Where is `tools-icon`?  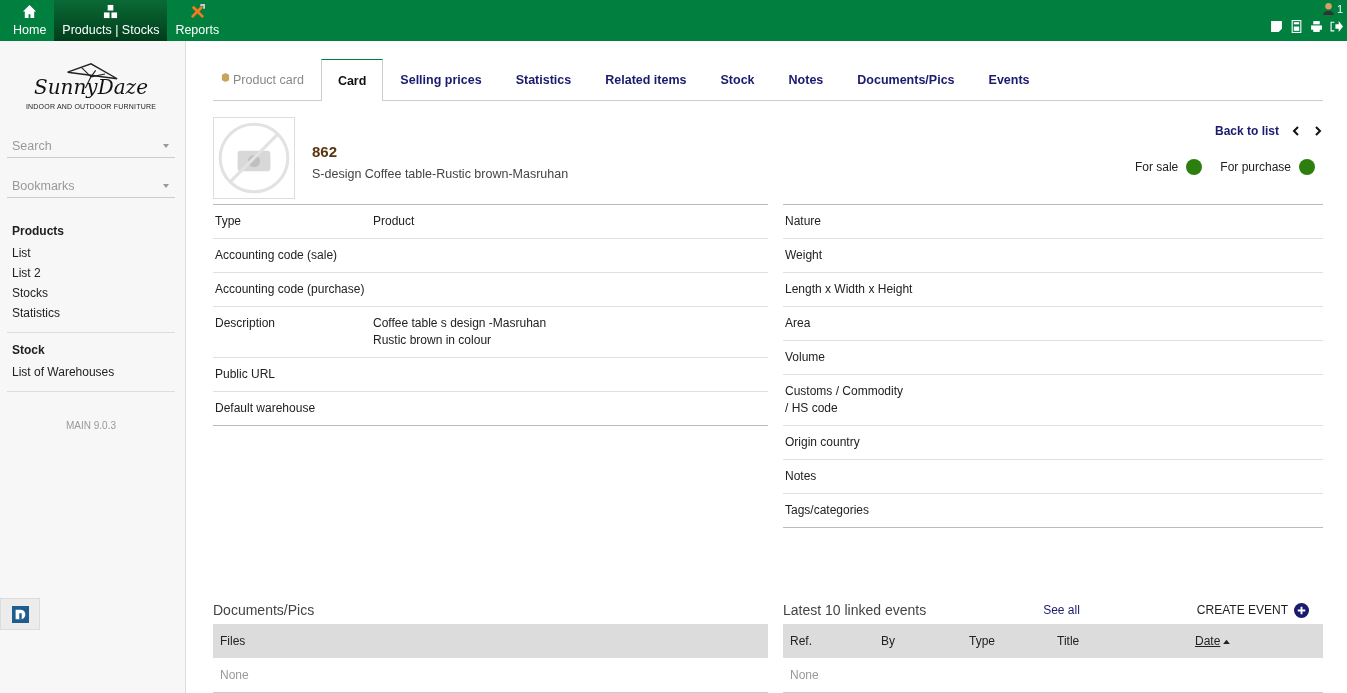 tools-icon is located at coordinates (197, 11).